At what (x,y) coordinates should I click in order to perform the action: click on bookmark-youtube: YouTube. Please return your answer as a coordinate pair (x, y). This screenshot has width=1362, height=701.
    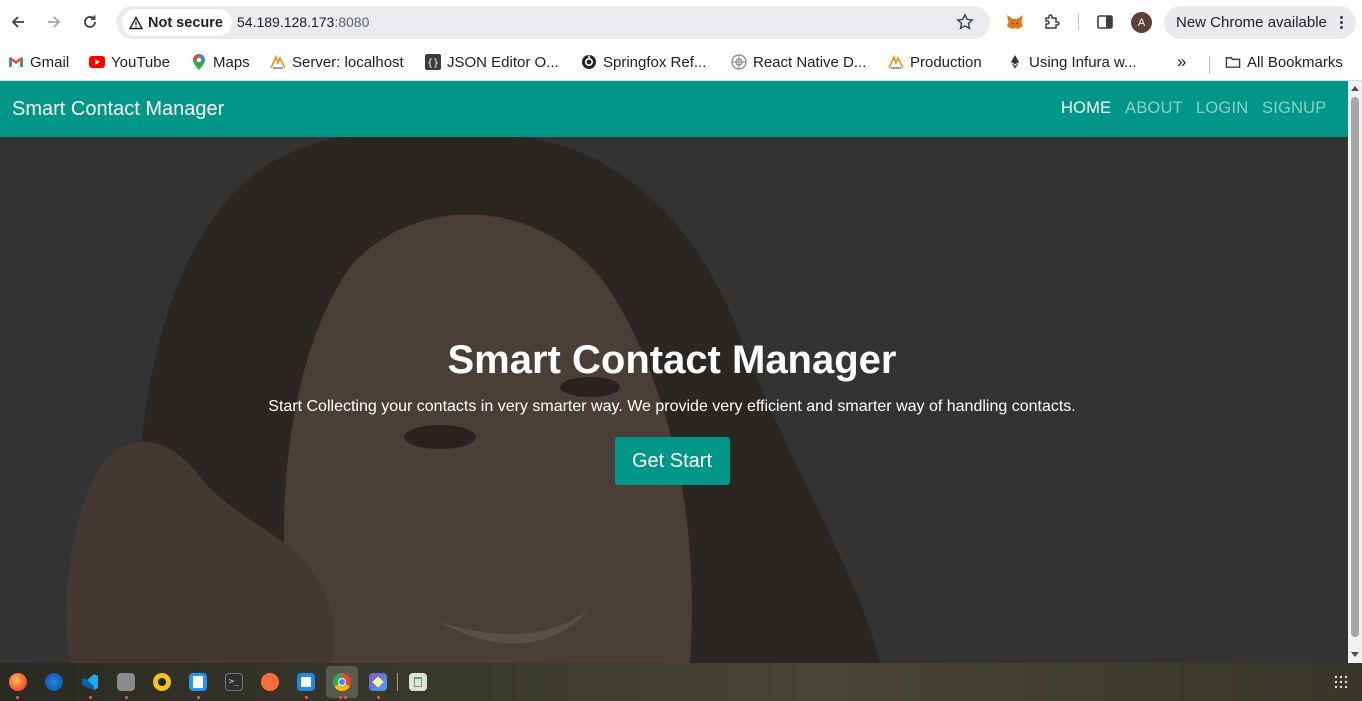
    Looking at the image, I should click on (129, 62).